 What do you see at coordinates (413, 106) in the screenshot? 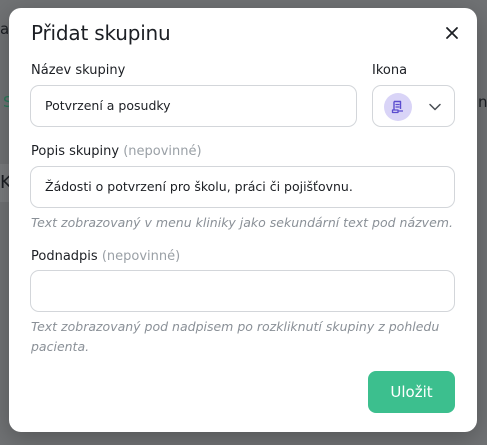
I see `icon-select` at bounding box center [413, 106].